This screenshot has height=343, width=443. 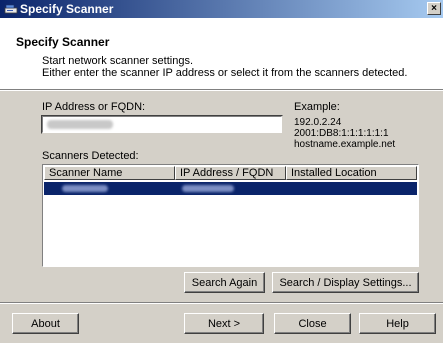 What do you see at coordinates (221, 303) in the screenshot?
I see `footer-divider` at bounding box center [221, 303].